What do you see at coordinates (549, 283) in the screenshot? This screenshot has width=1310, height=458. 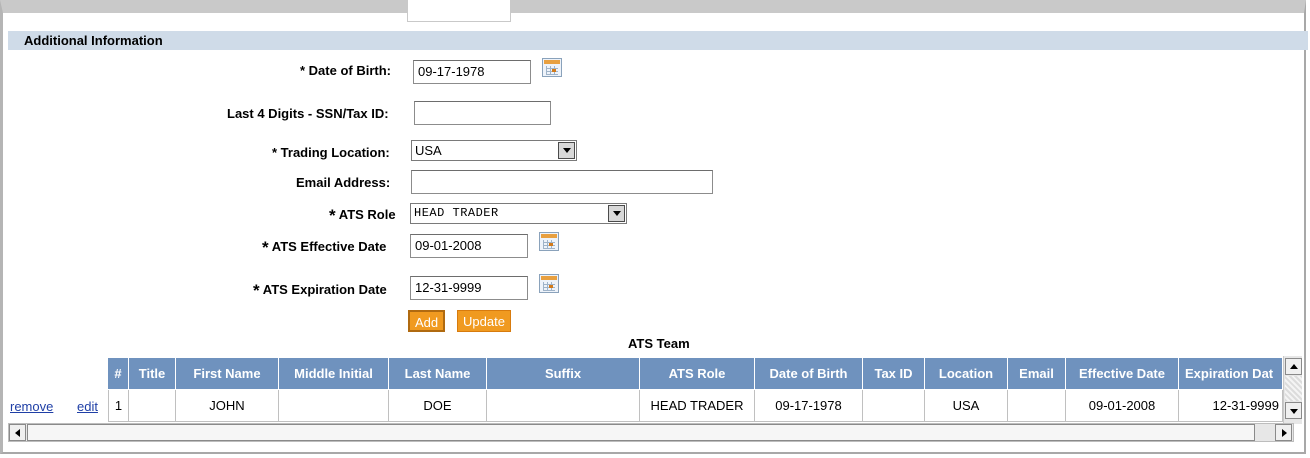 I see `expiration-calendar-icon` at bounding box center [549, 283].